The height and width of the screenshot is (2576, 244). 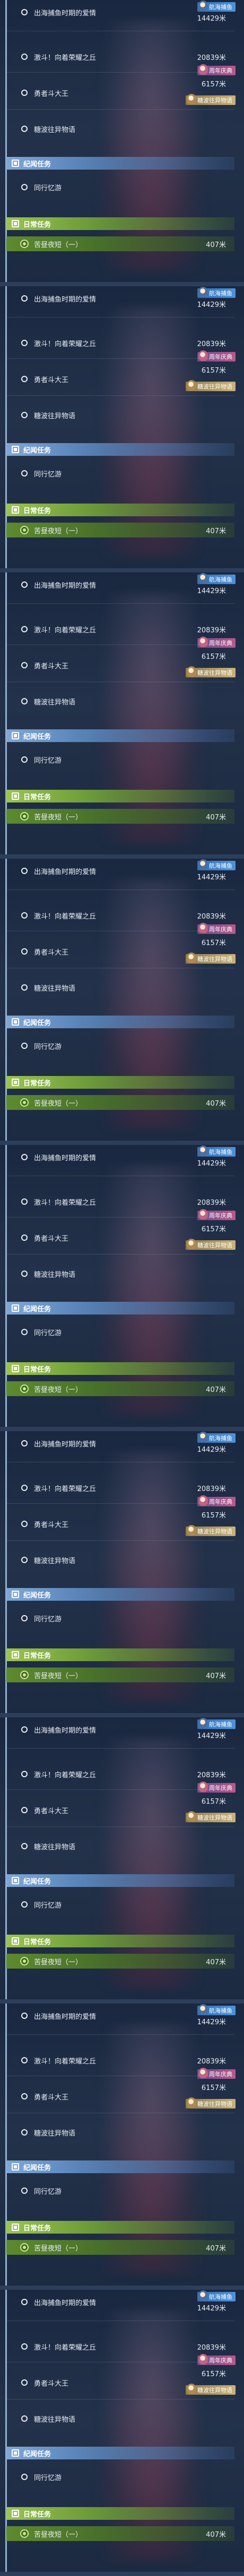 I want to click on quest-label: 苦昼夜短（一）, so click(x=59, y=245).